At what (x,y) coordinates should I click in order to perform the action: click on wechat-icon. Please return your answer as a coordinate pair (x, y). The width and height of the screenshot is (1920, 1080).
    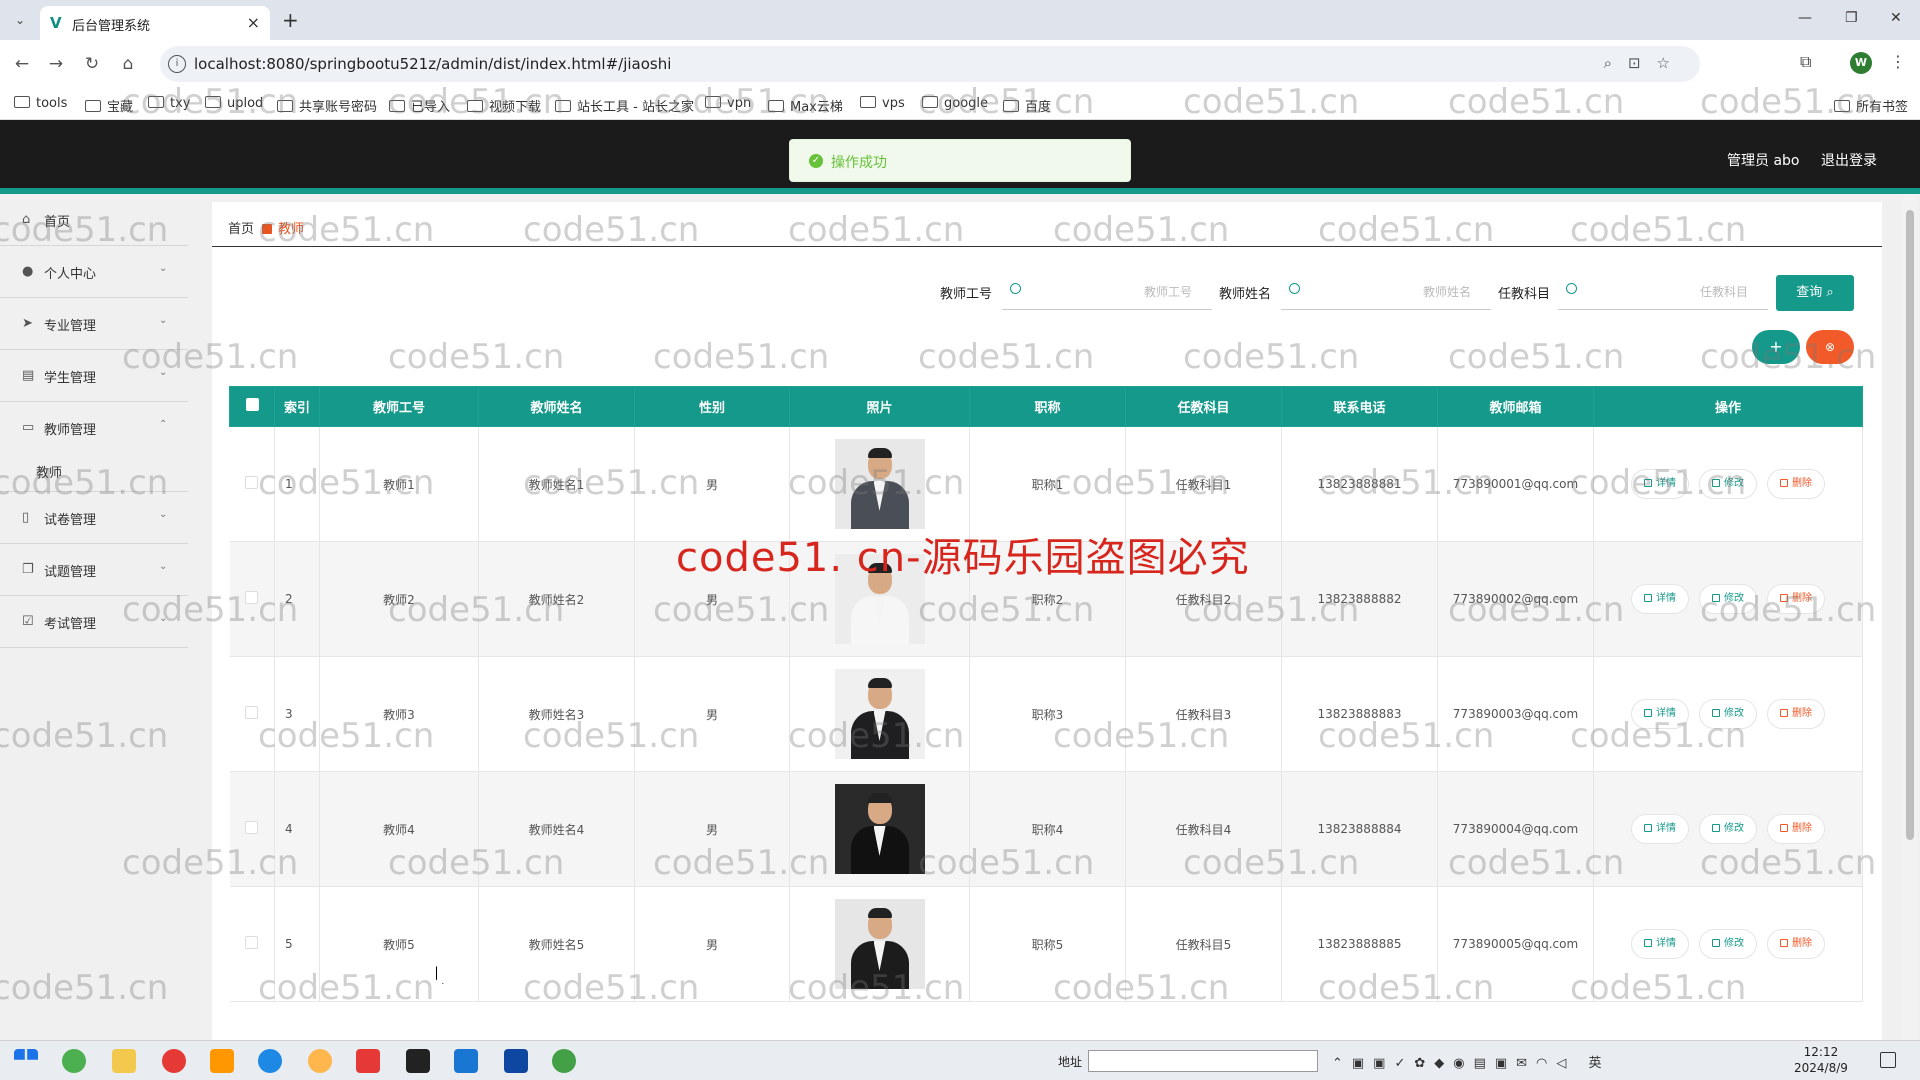
    Looking at the image, I should click on (564, 1061).